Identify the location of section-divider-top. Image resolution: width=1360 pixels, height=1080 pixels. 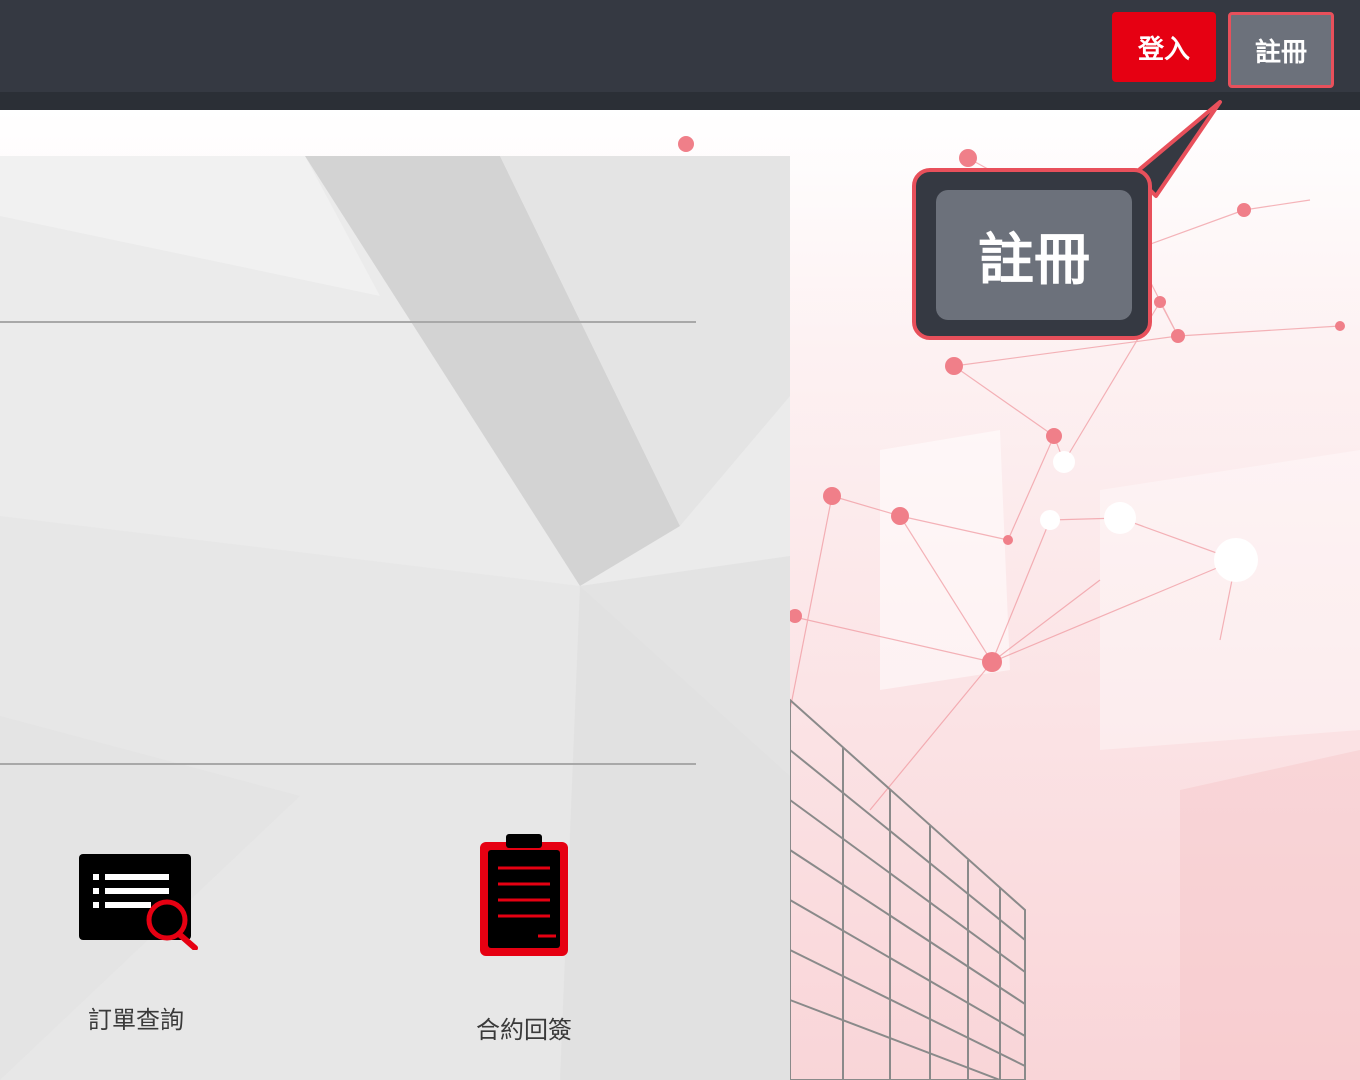
(348, 322).